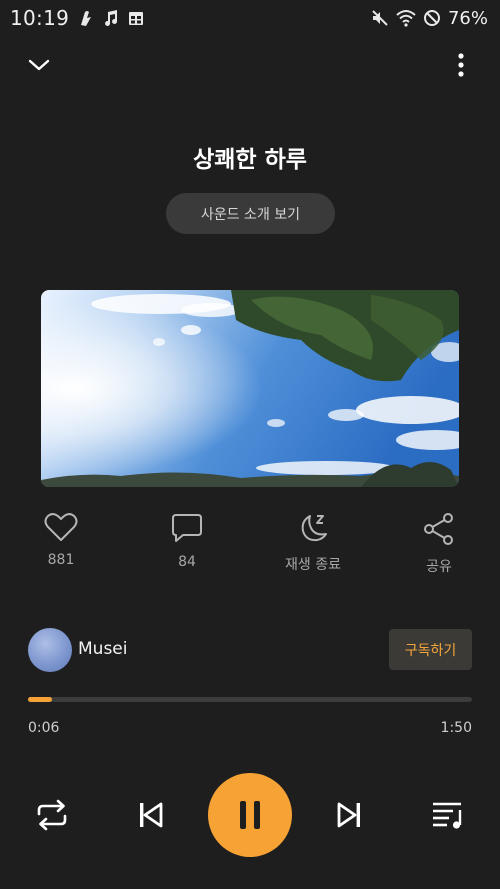 The width and height of the screenshot is (500, 889). Describe the element at coordinates (61, 527) in the screenshot. I see `heart-icon` at that location.